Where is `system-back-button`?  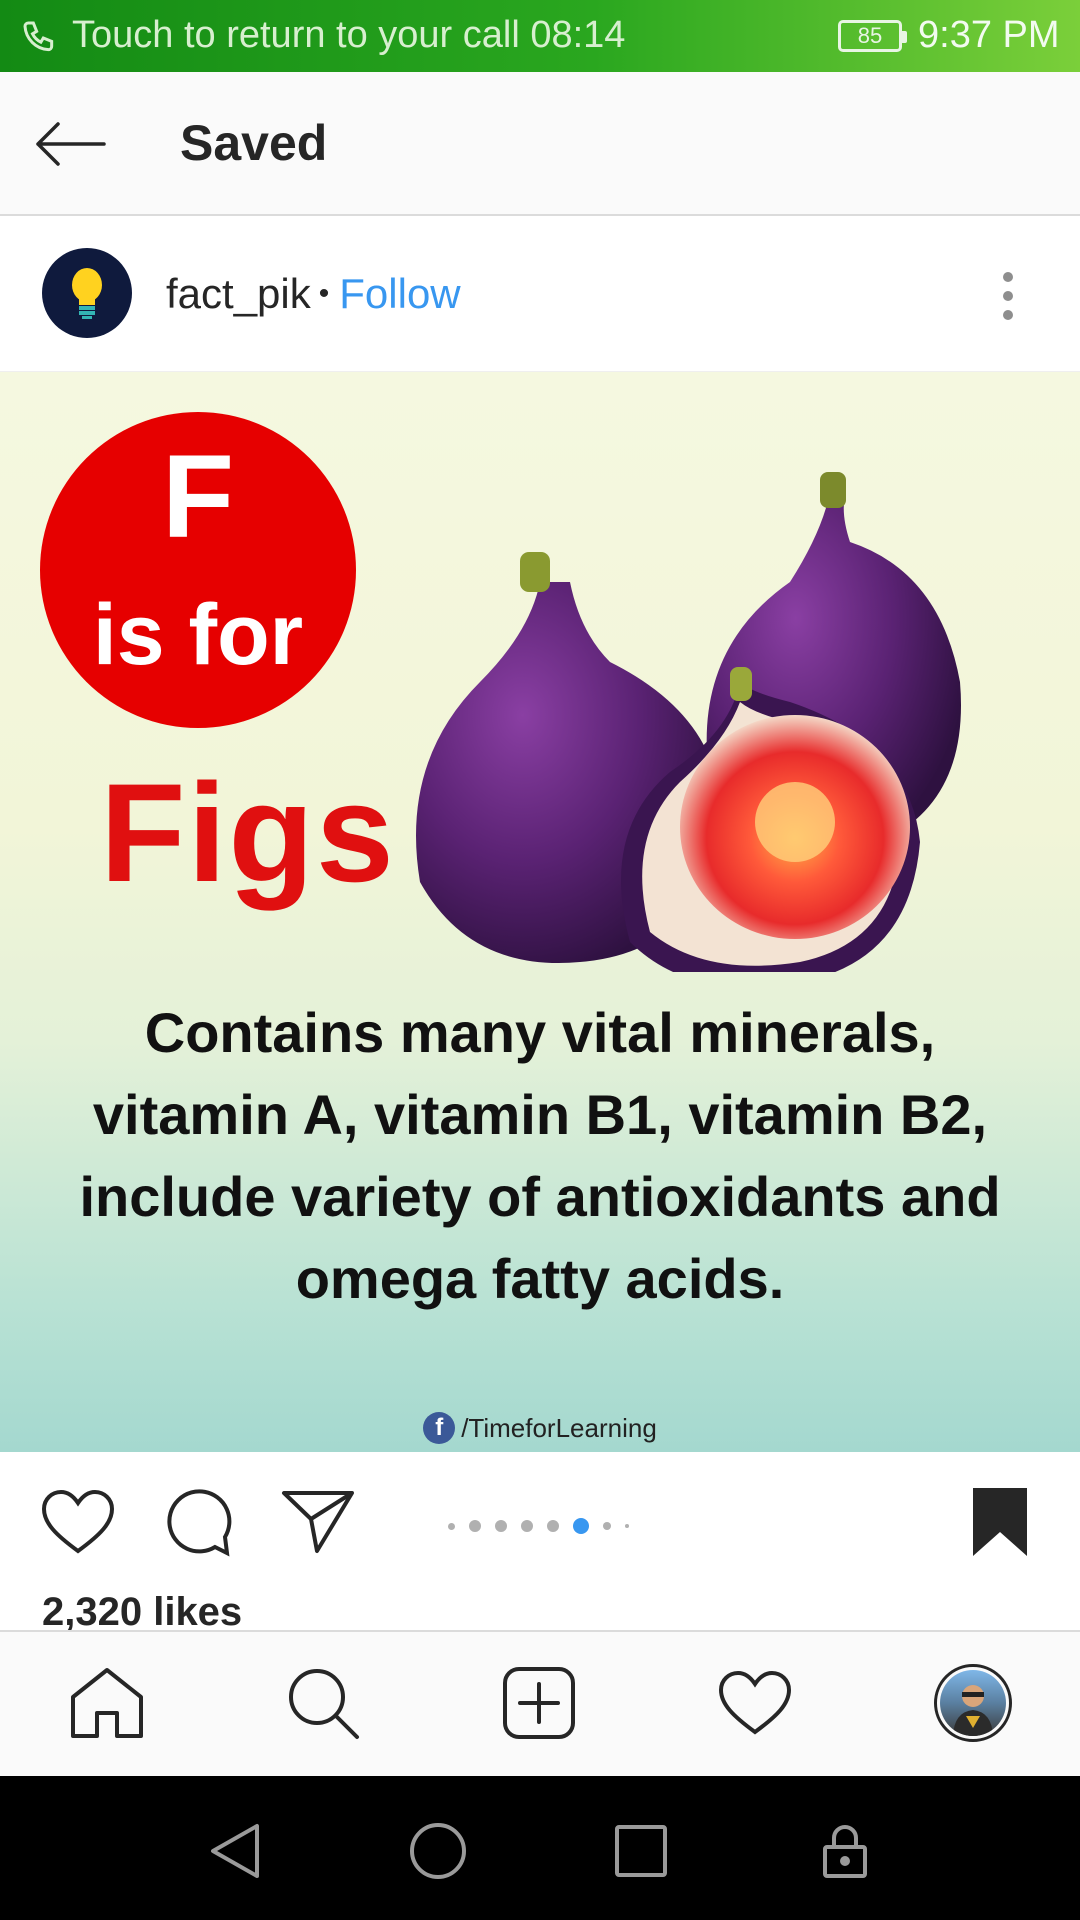 system-back-button is located at coordinates (235, 1851).